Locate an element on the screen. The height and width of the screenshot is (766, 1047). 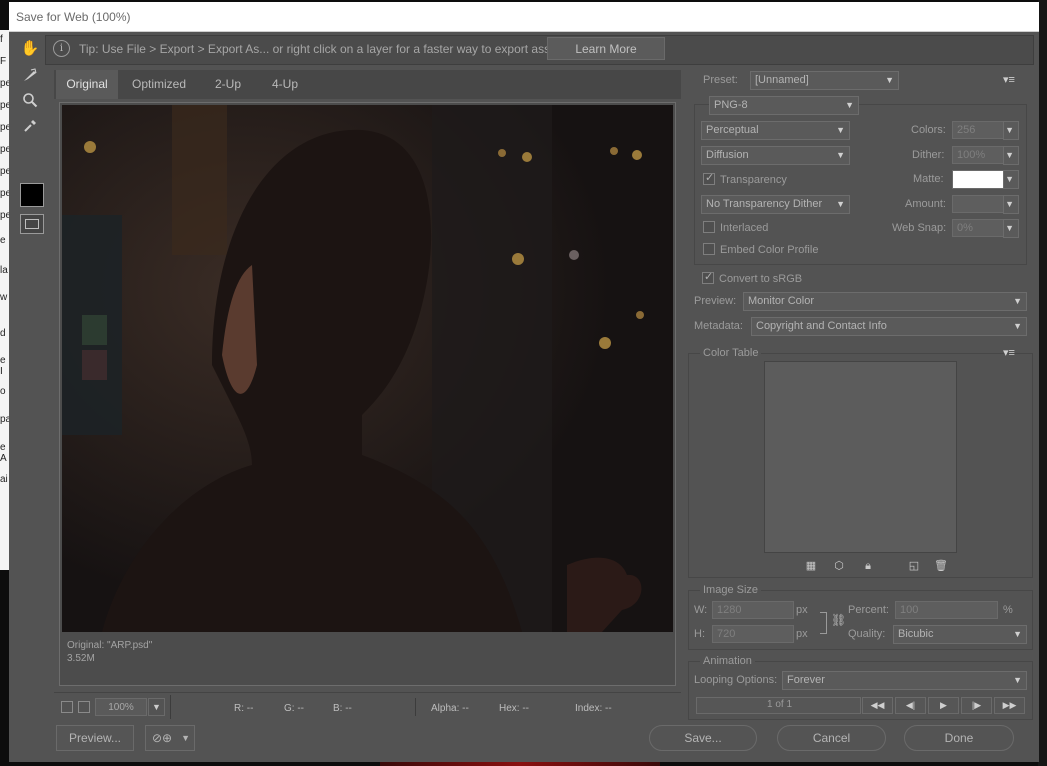
color-reduction-select: Perceptual ▼ is located at coordinates (775, 130).